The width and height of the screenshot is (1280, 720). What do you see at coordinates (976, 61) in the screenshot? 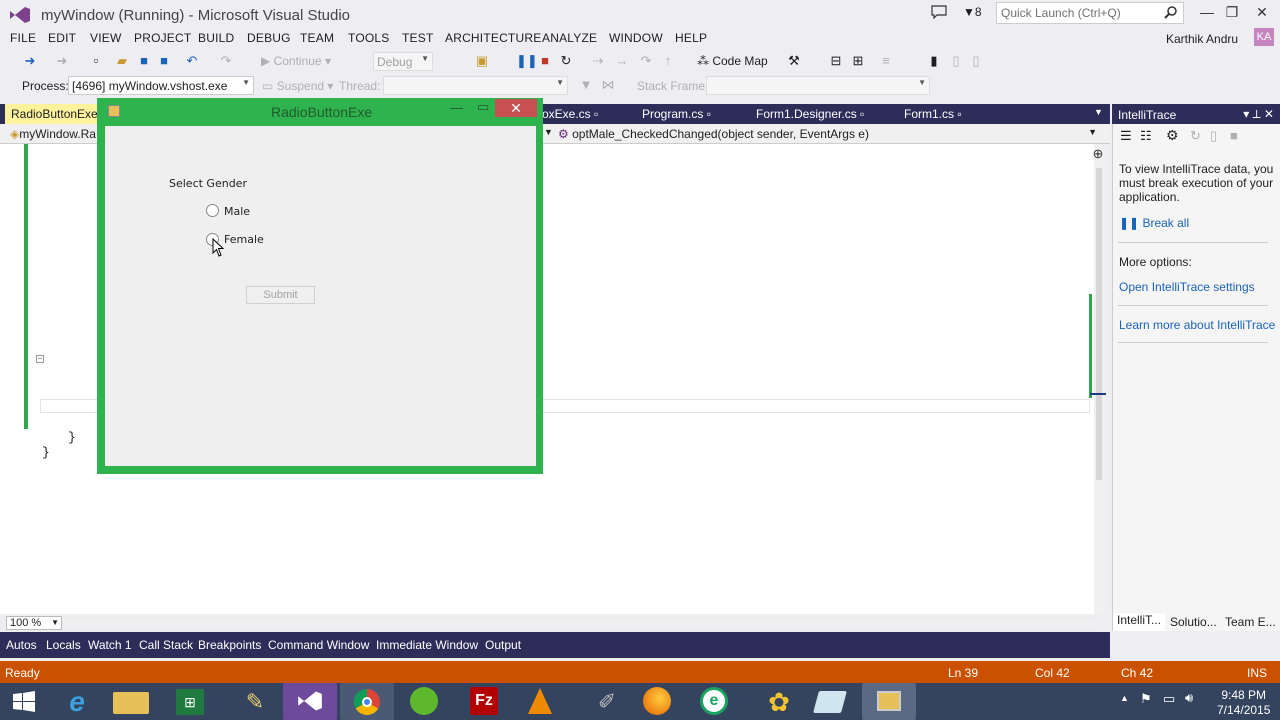
I see `next-bookmark-icon: ▯` at bounding box center [976, 61].